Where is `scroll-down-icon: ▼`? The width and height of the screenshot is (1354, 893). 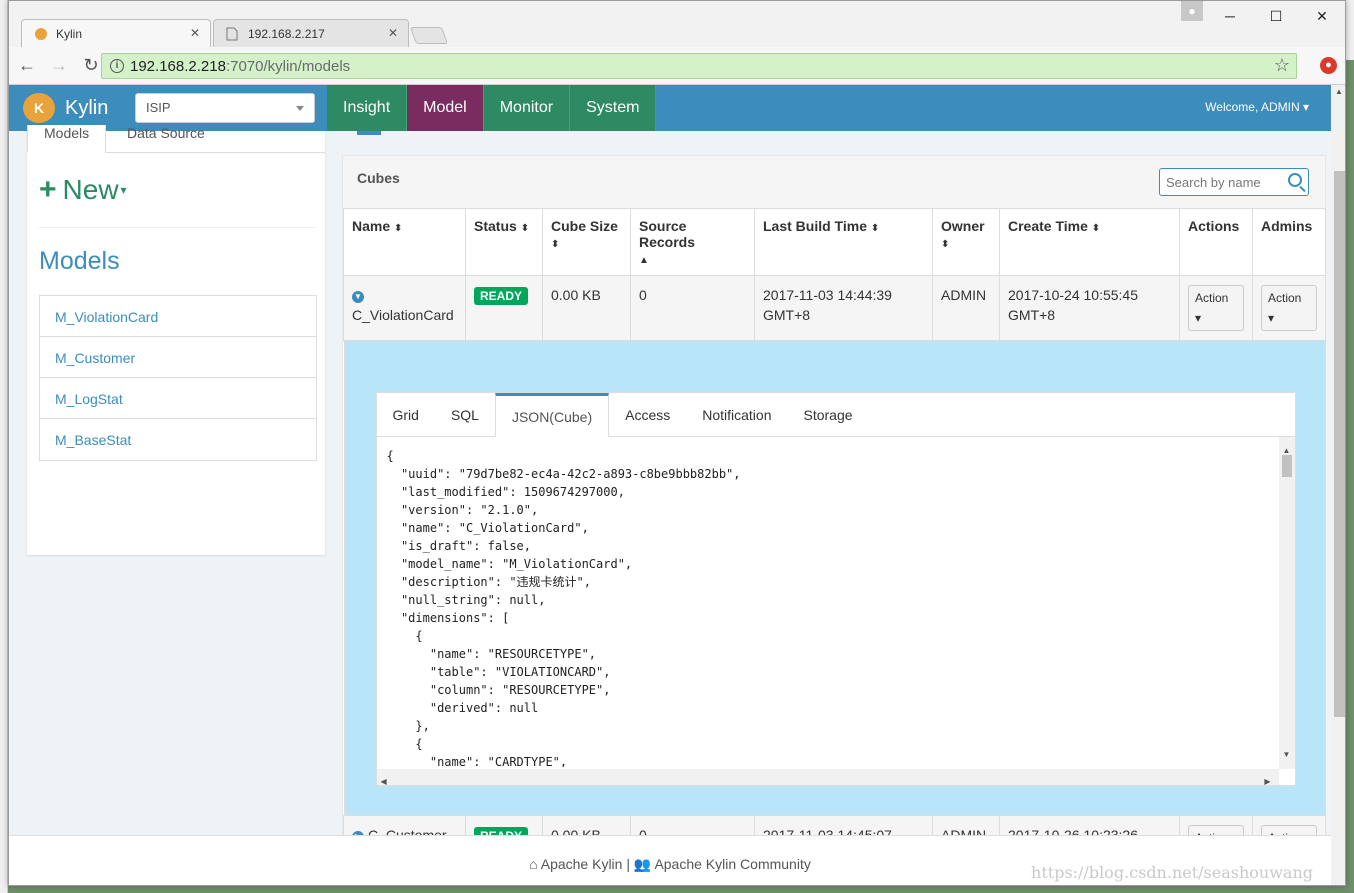 scroll-down-icon: ▼ is located at coordinates (1286, 754).